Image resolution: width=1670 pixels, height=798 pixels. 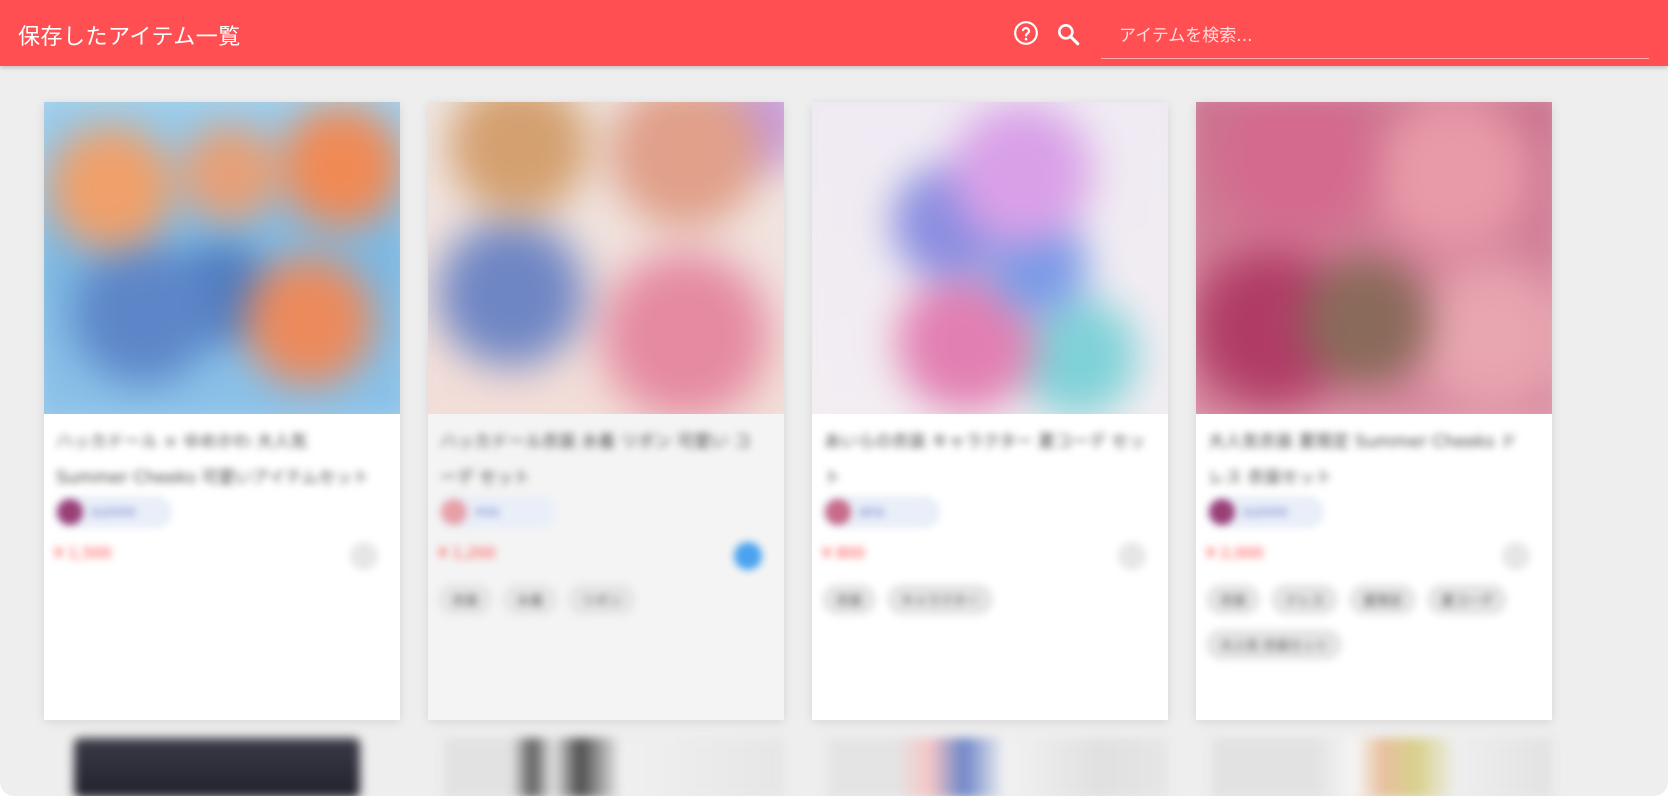 I want to click on next-row-thumbnails, so click(x=834, y=767).